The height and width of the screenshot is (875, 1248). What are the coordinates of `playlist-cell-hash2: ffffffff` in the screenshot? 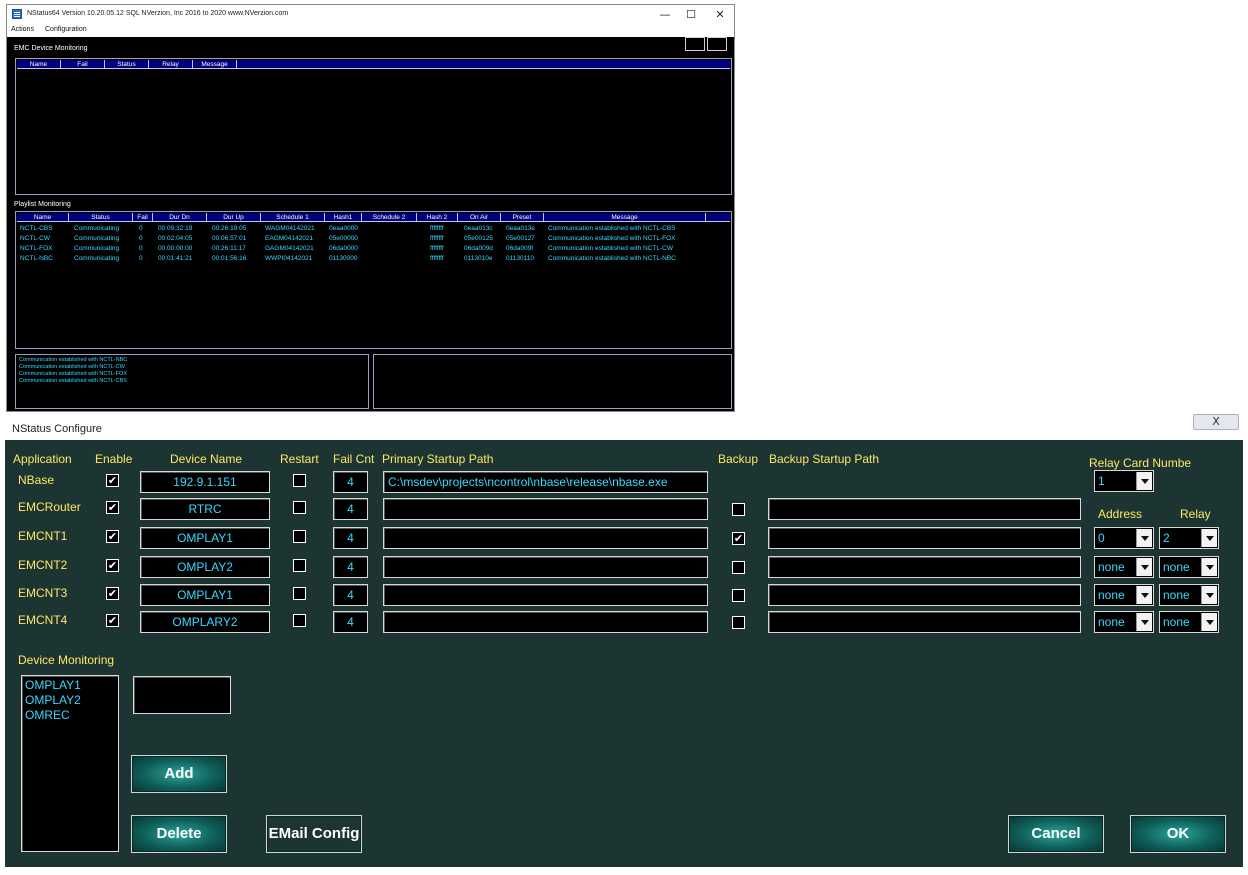 It's located at (437, 238).